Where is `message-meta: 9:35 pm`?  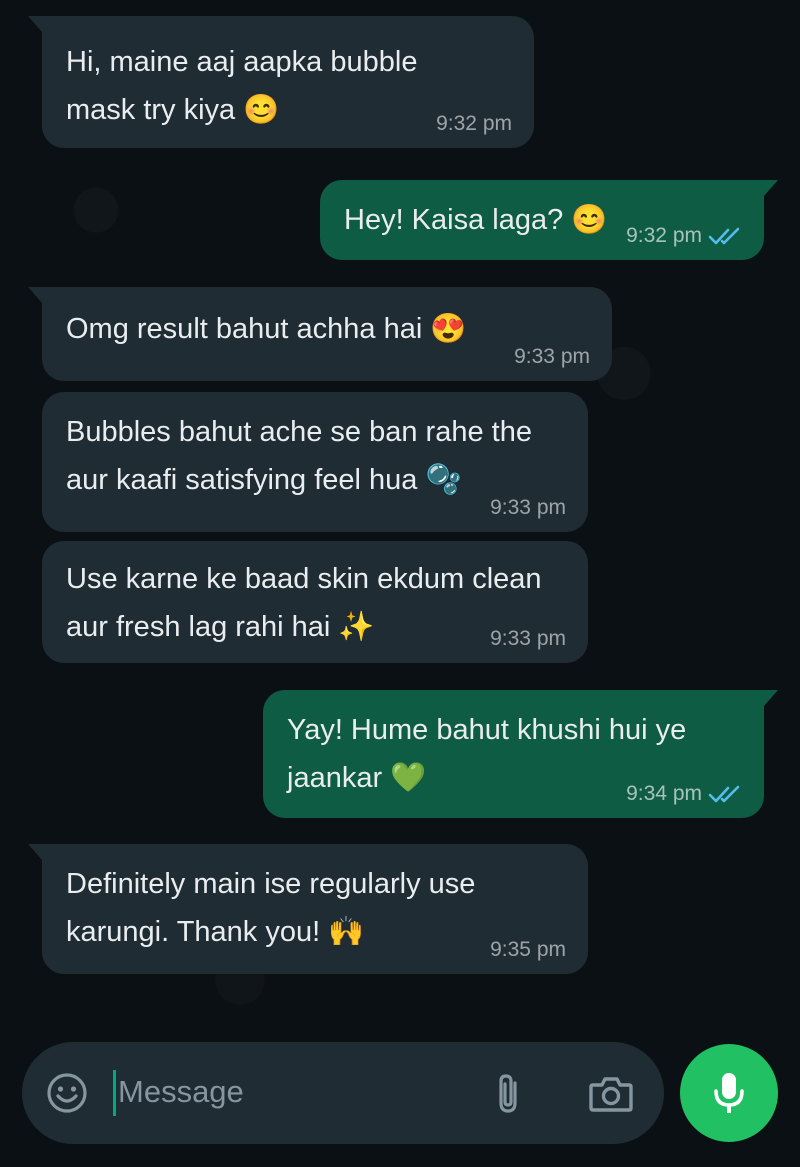
message-meta: 9:35 pm is located at coordinates (528, 950).